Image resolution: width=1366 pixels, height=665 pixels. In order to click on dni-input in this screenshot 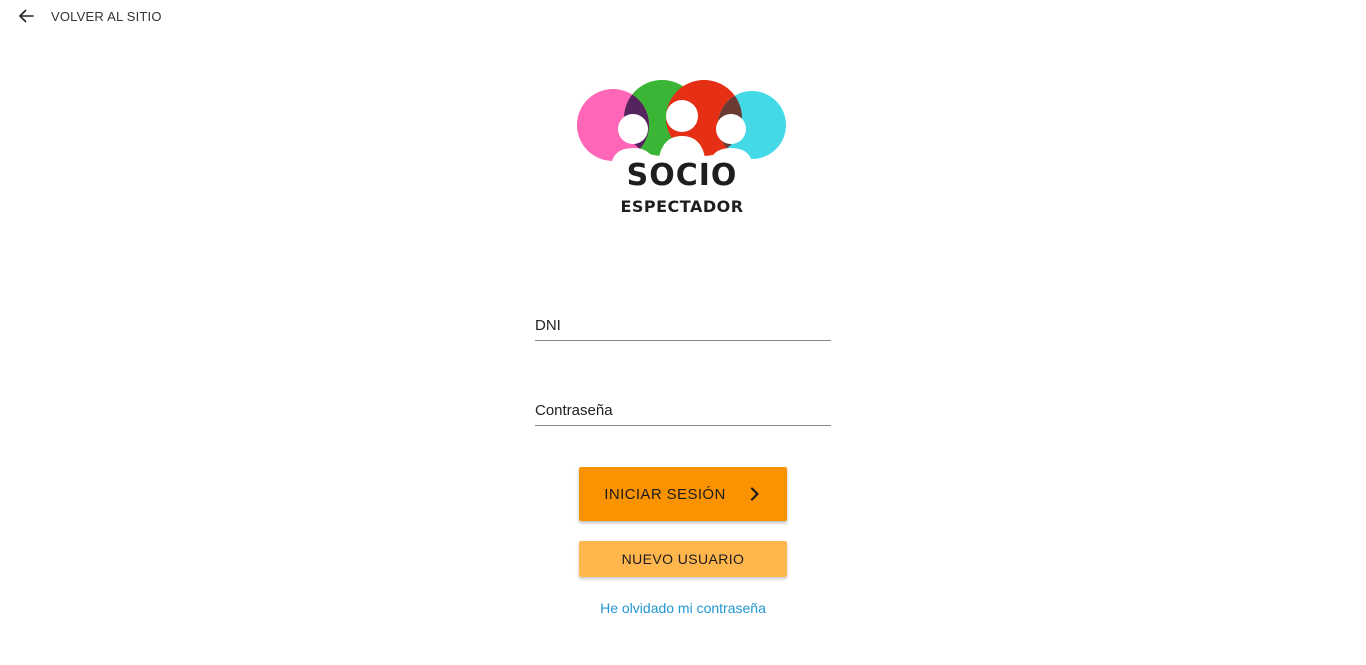, I will do `click(683, 325)`.